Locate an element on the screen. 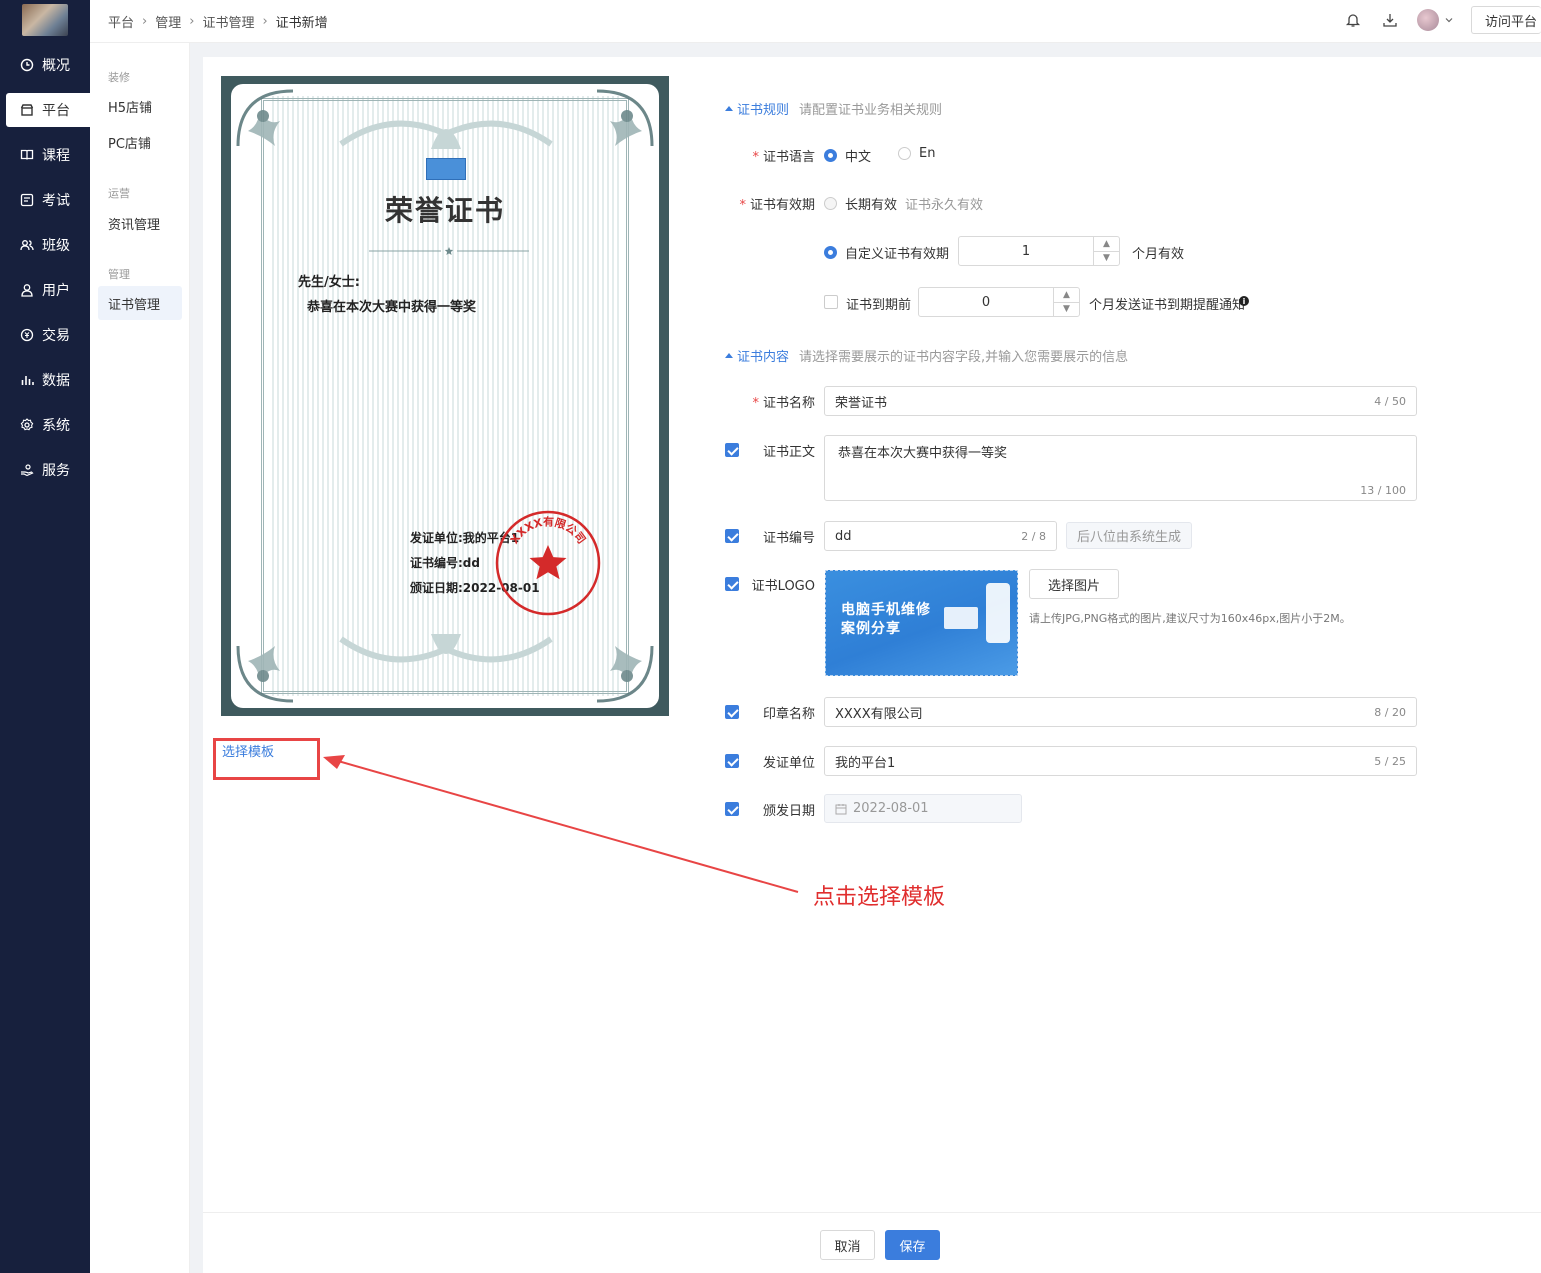  cert-body-checkbox is located at coordinates (732, 450).